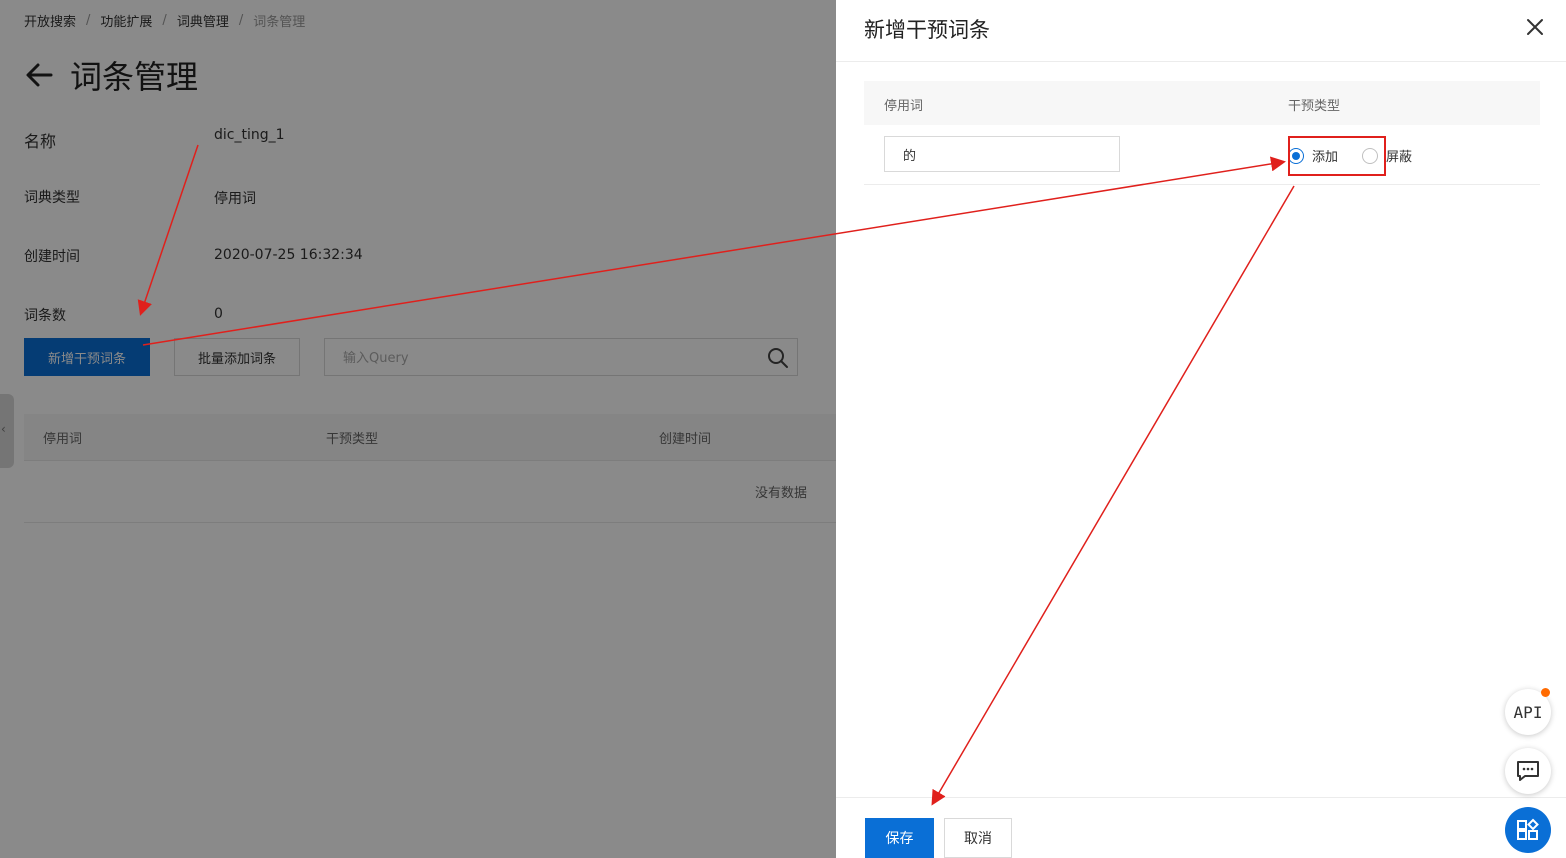  I want to click on stopword-input, so click(1002, 154).